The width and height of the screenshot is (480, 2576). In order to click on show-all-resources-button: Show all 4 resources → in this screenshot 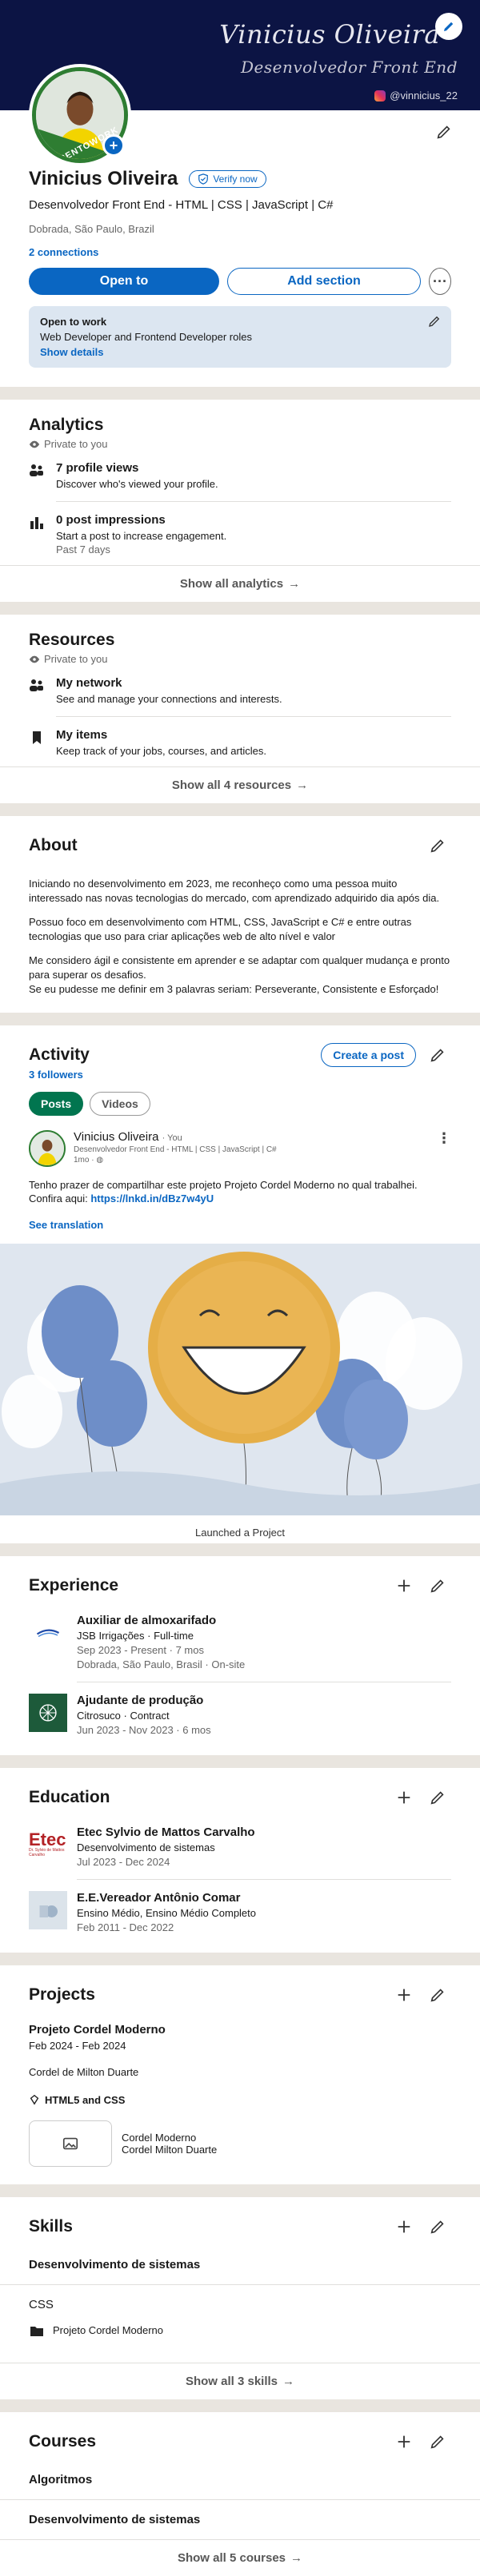, I will do `click(240, 784)`.